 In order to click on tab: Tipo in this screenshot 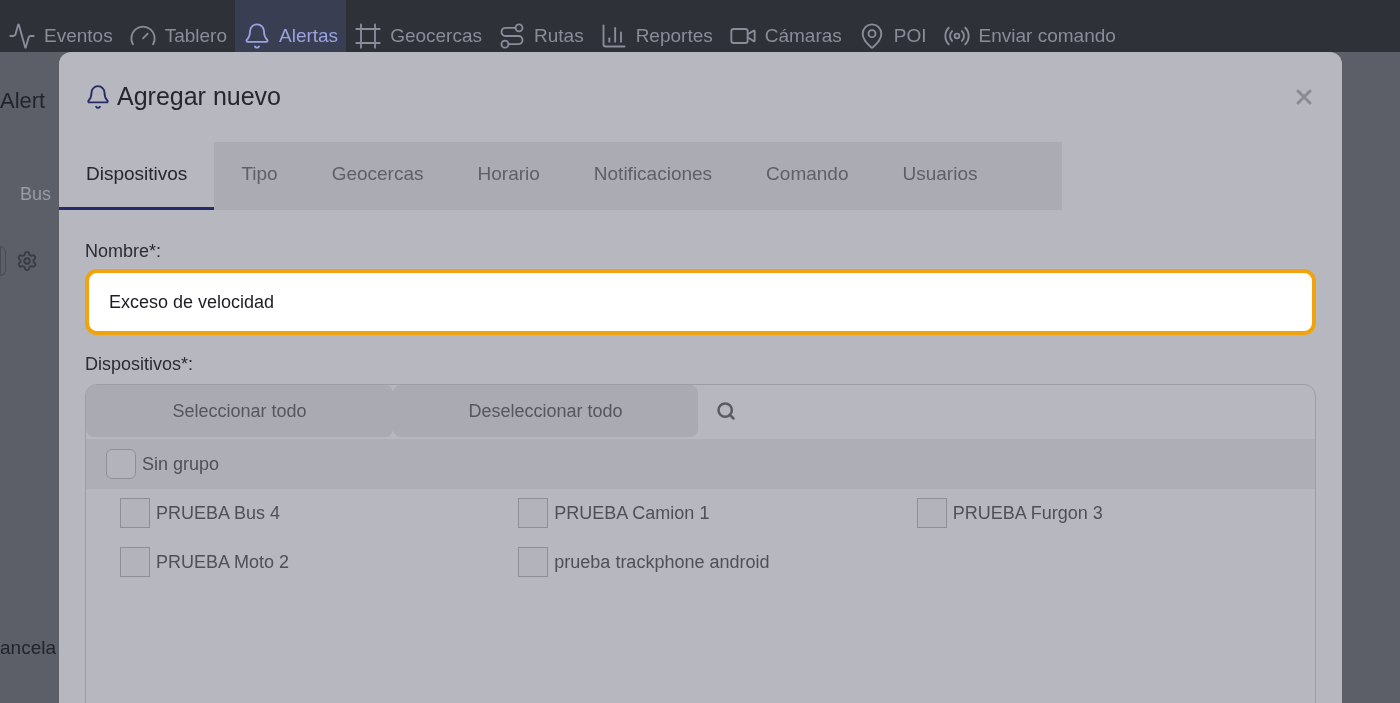, I will do `click(259, 176)`.